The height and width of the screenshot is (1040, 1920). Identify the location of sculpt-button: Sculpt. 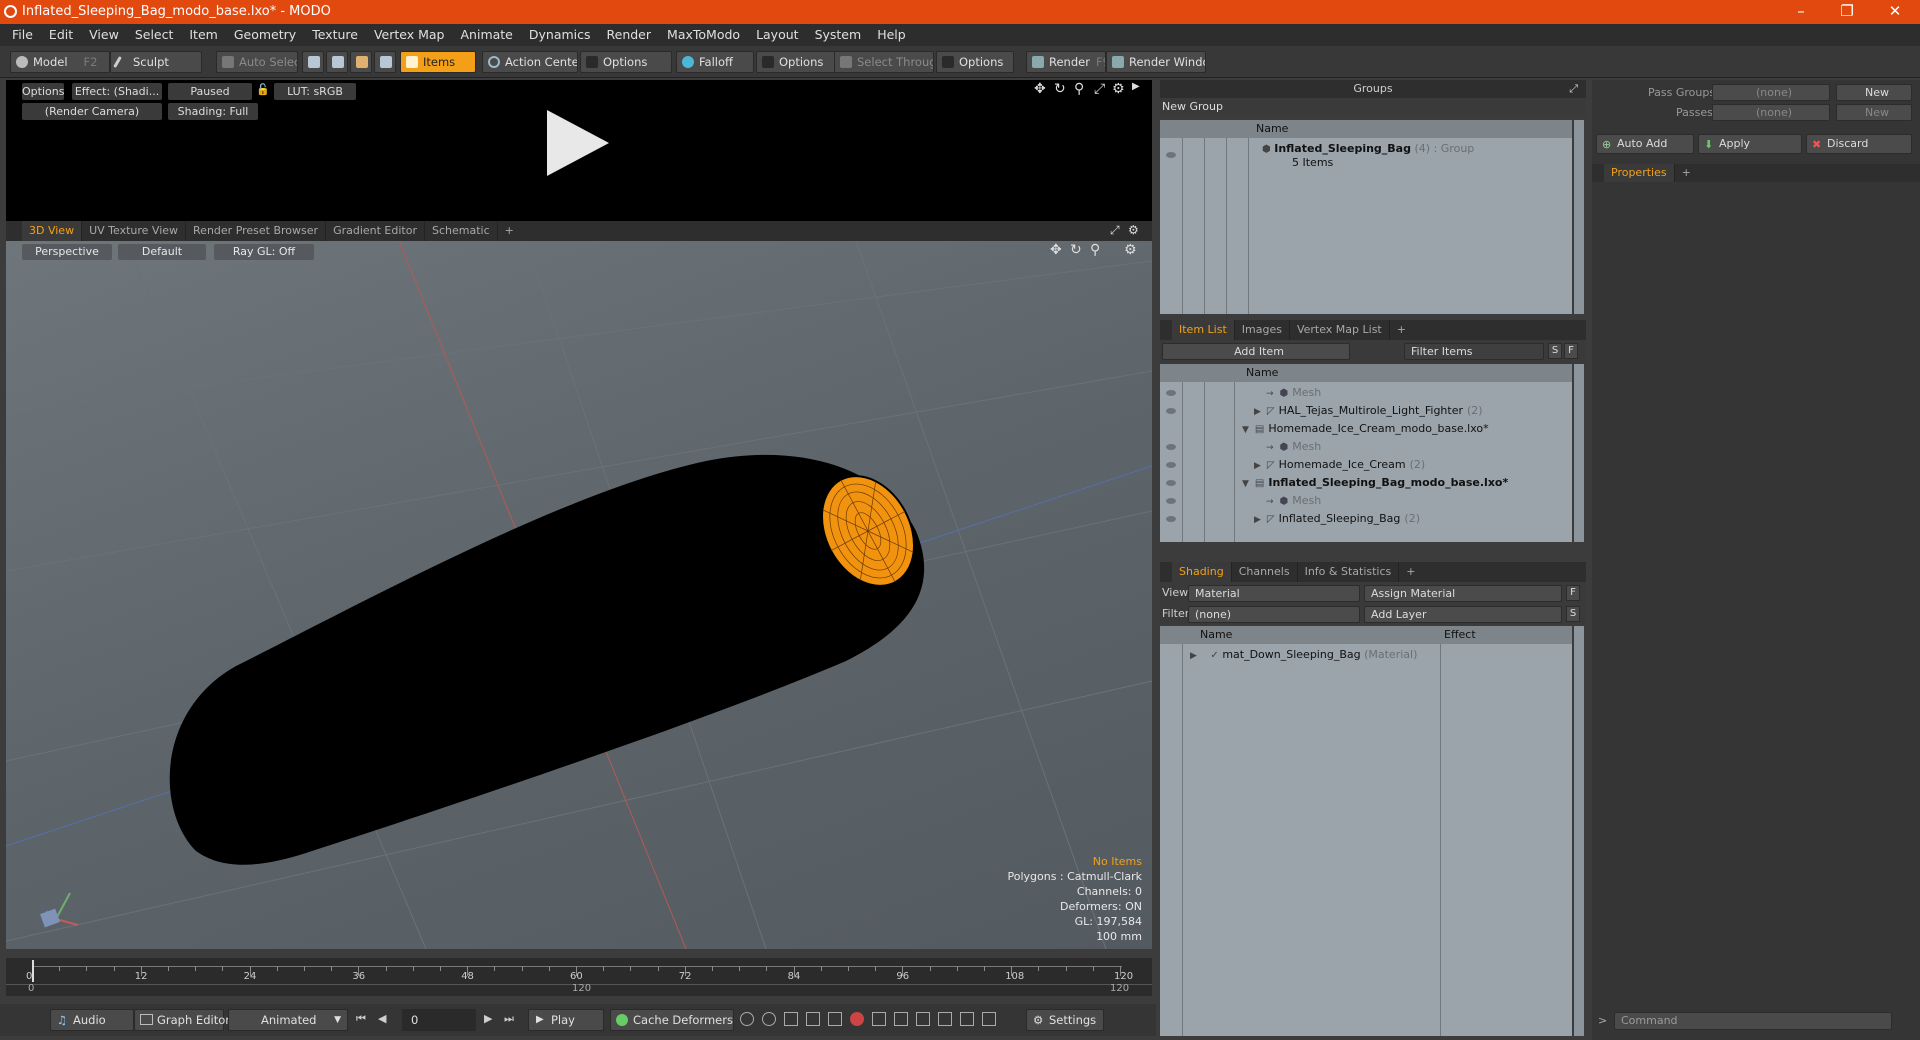
(156, 62).